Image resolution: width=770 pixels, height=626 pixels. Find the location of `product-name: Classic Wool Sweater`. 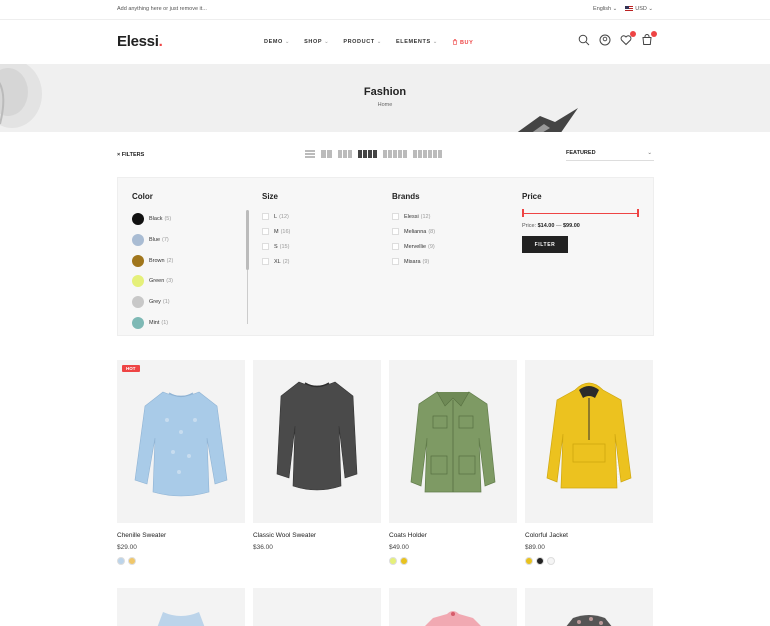

product-name: Classic Wool Sweater is located at coordinates (317, 535).